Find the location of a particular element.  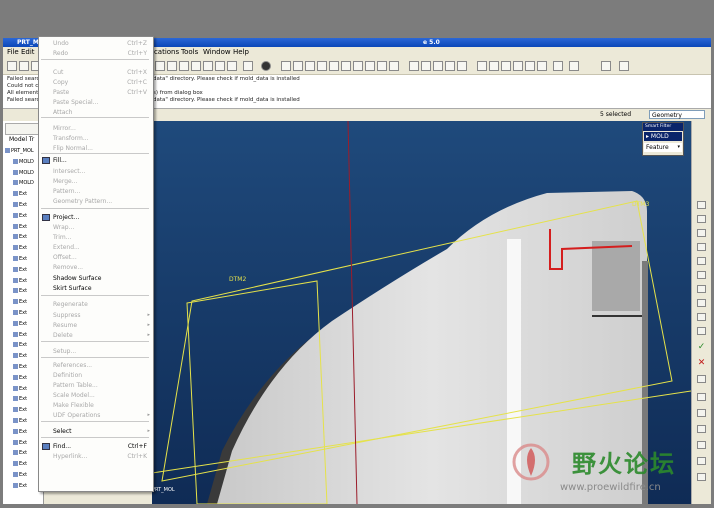

menu-help: Help is located at coordinates (241, 52).